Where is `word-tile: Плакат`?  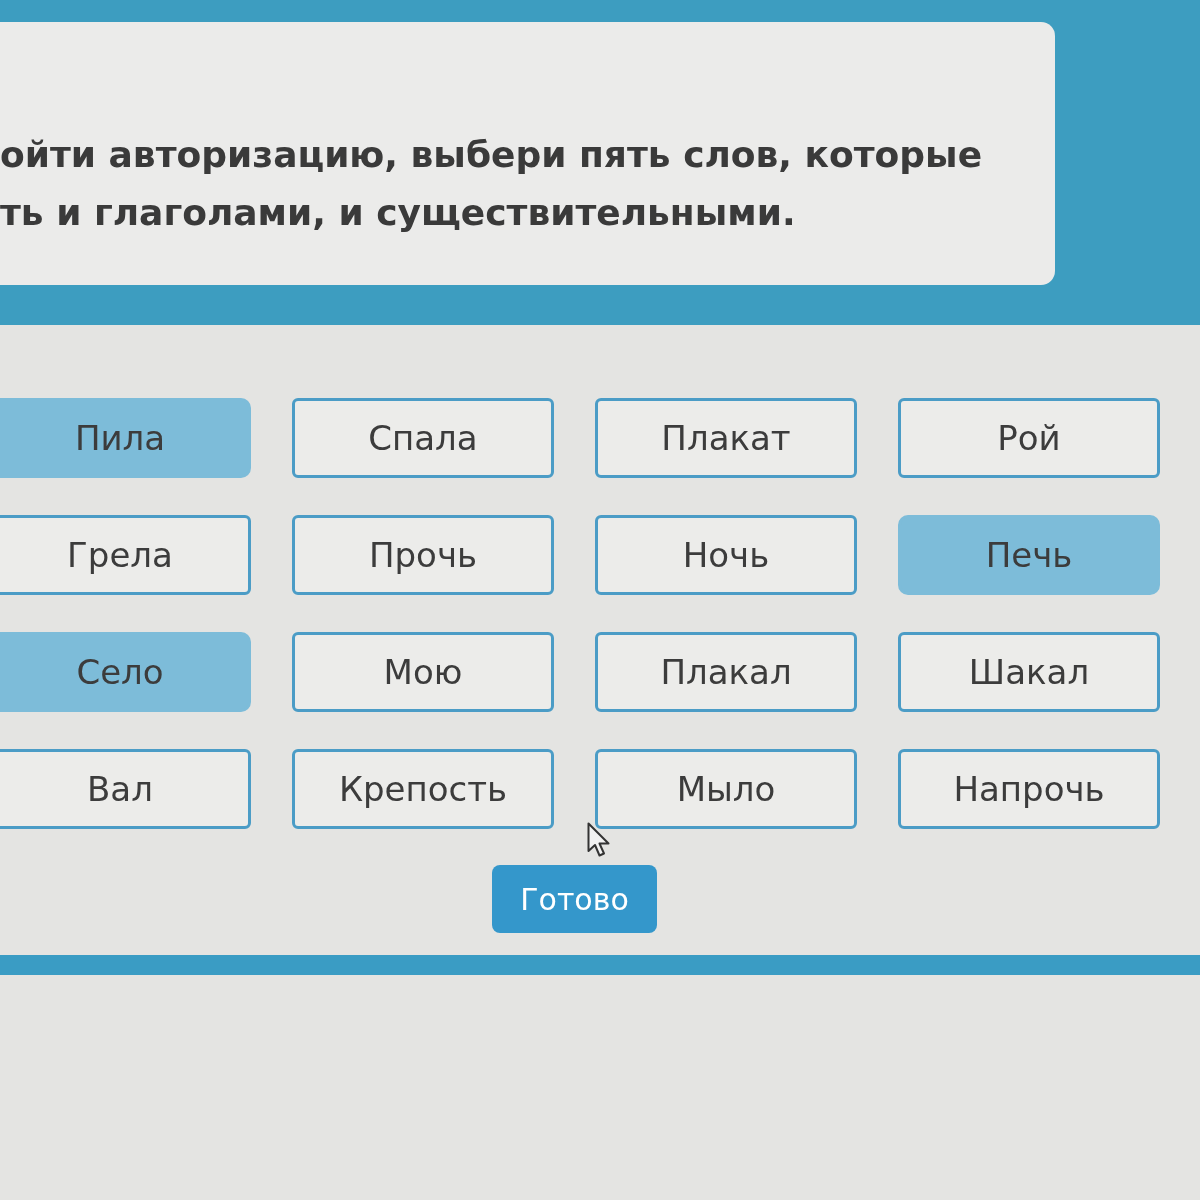 word-tile: Плакат is located at coordinates (726, 438).